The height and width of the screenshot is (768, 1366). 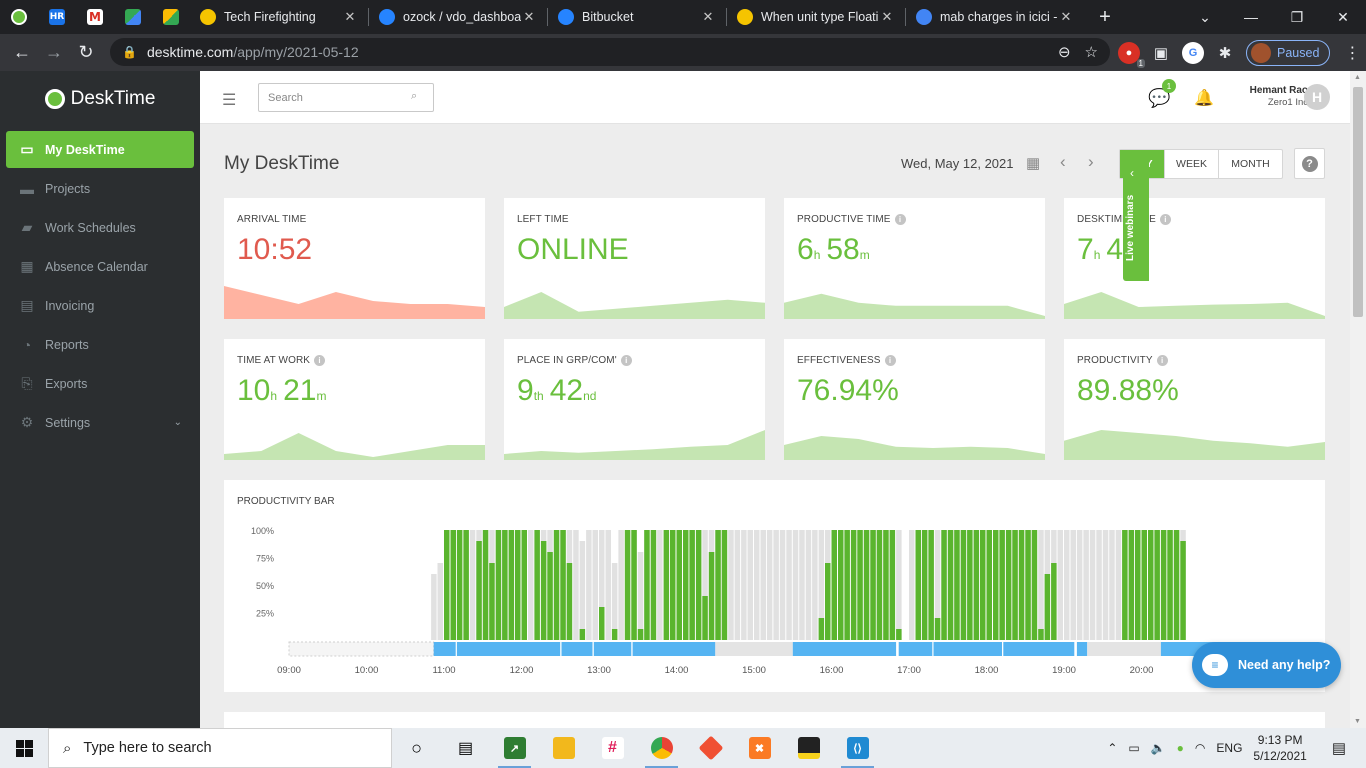 What do you see at coordinates (514, 748) in the screenshot?
I see `taskbar-app-stocks: ↗` at bounding box center [514, 748].